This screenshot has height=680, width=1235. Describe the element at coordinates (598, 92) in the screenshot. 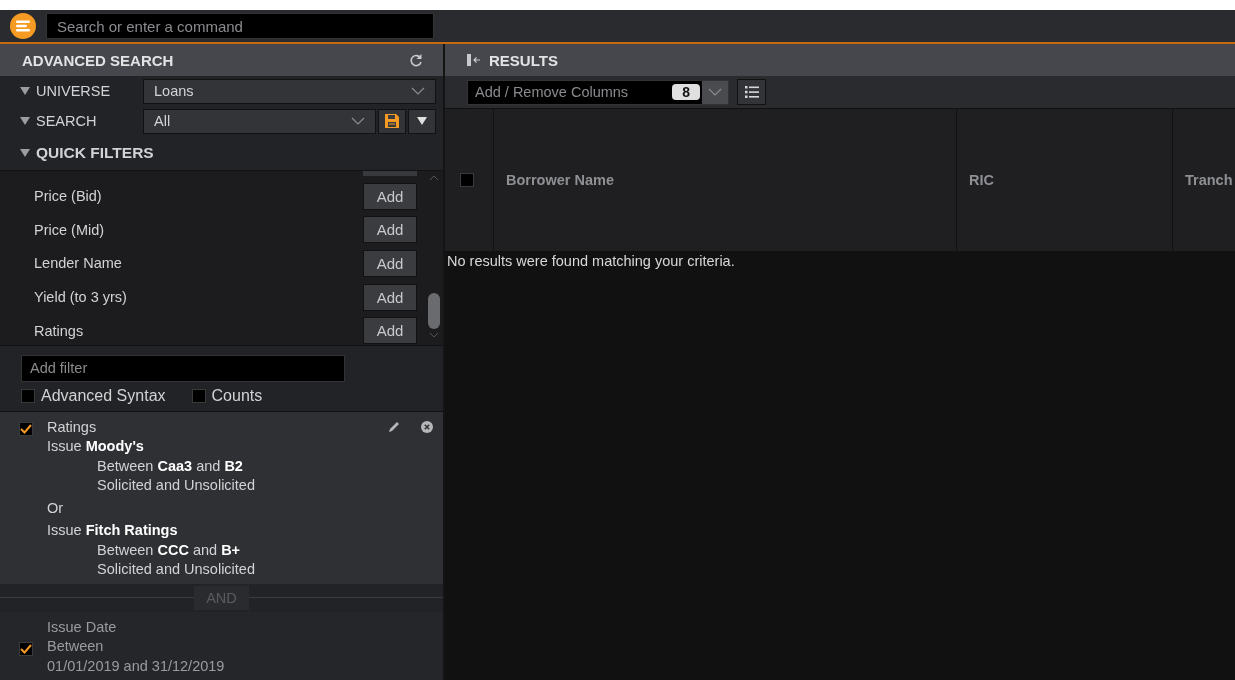

I see `columns-dropdown: Add / Remove Columns 8` at that location.